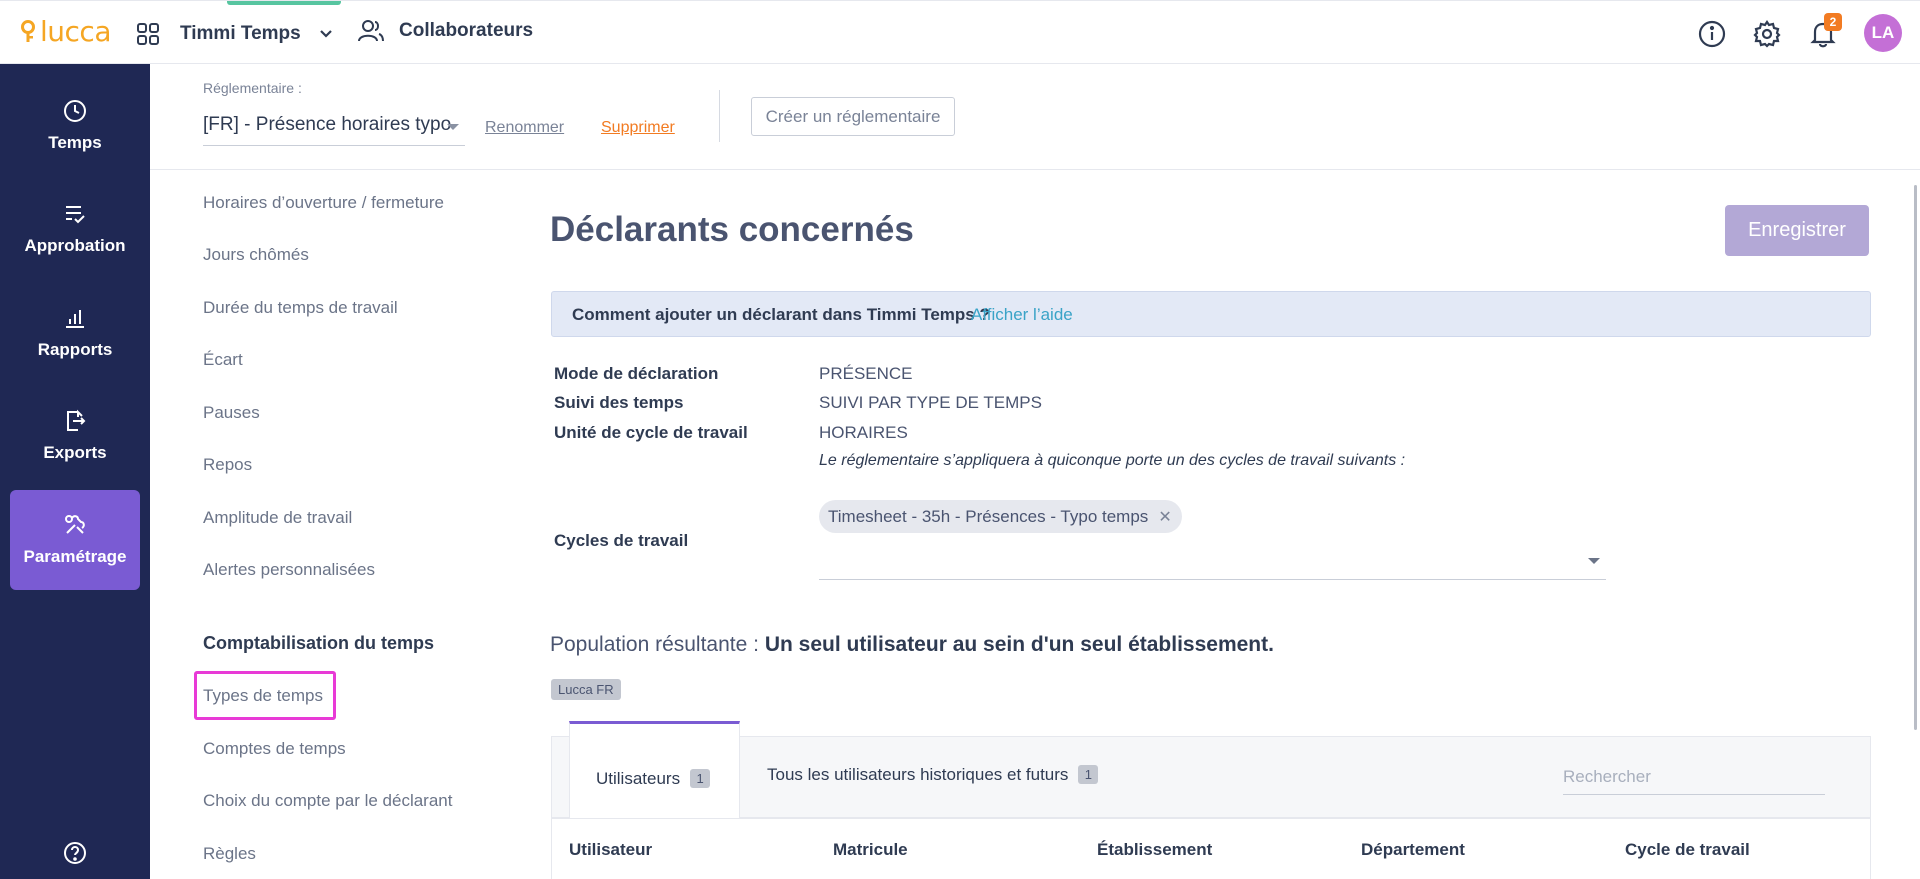 This screenshot has width=1920, height=879. What do you see at coordinates (1212, 562) in the screenshot?
I see `cycles-select` at bounding box center [1212, 562].